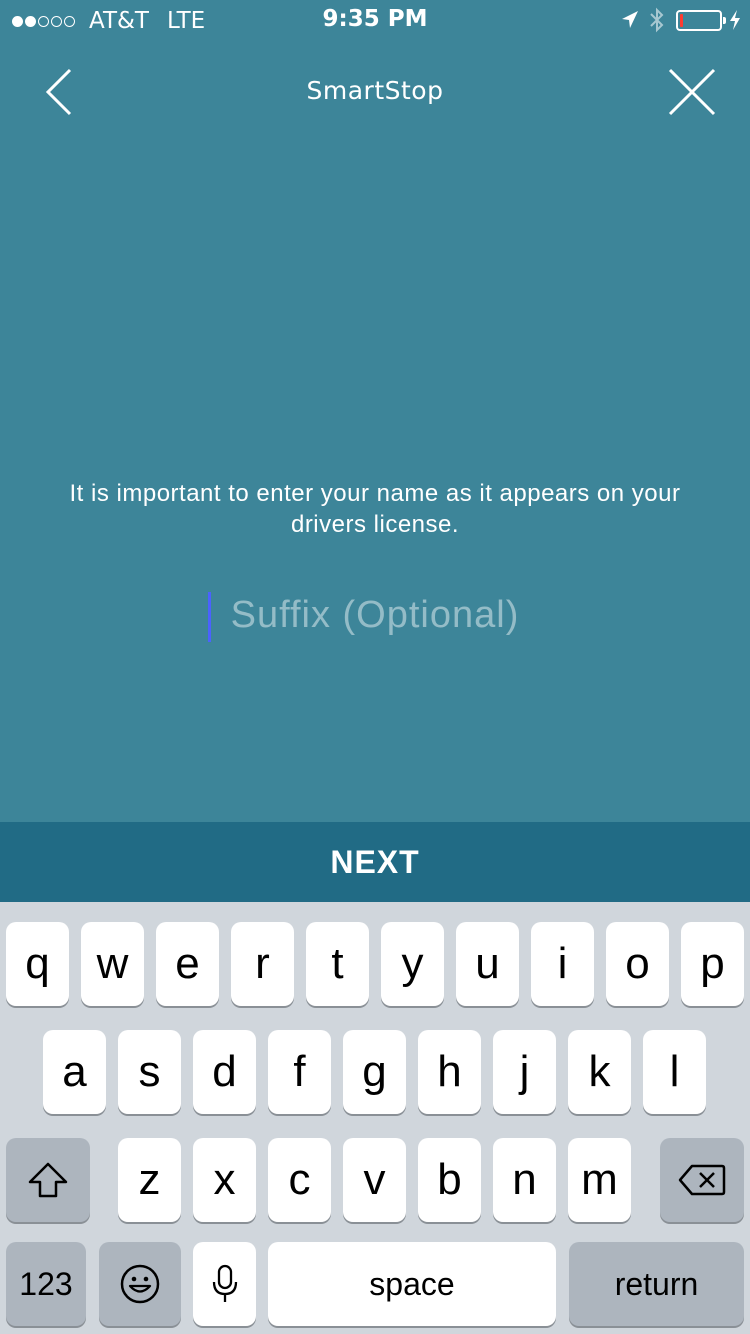 This screenshot has height=1334, width=750. Describe the element at coordinates (701, 20) in the screenshot. I see `battery-icon` at that location.